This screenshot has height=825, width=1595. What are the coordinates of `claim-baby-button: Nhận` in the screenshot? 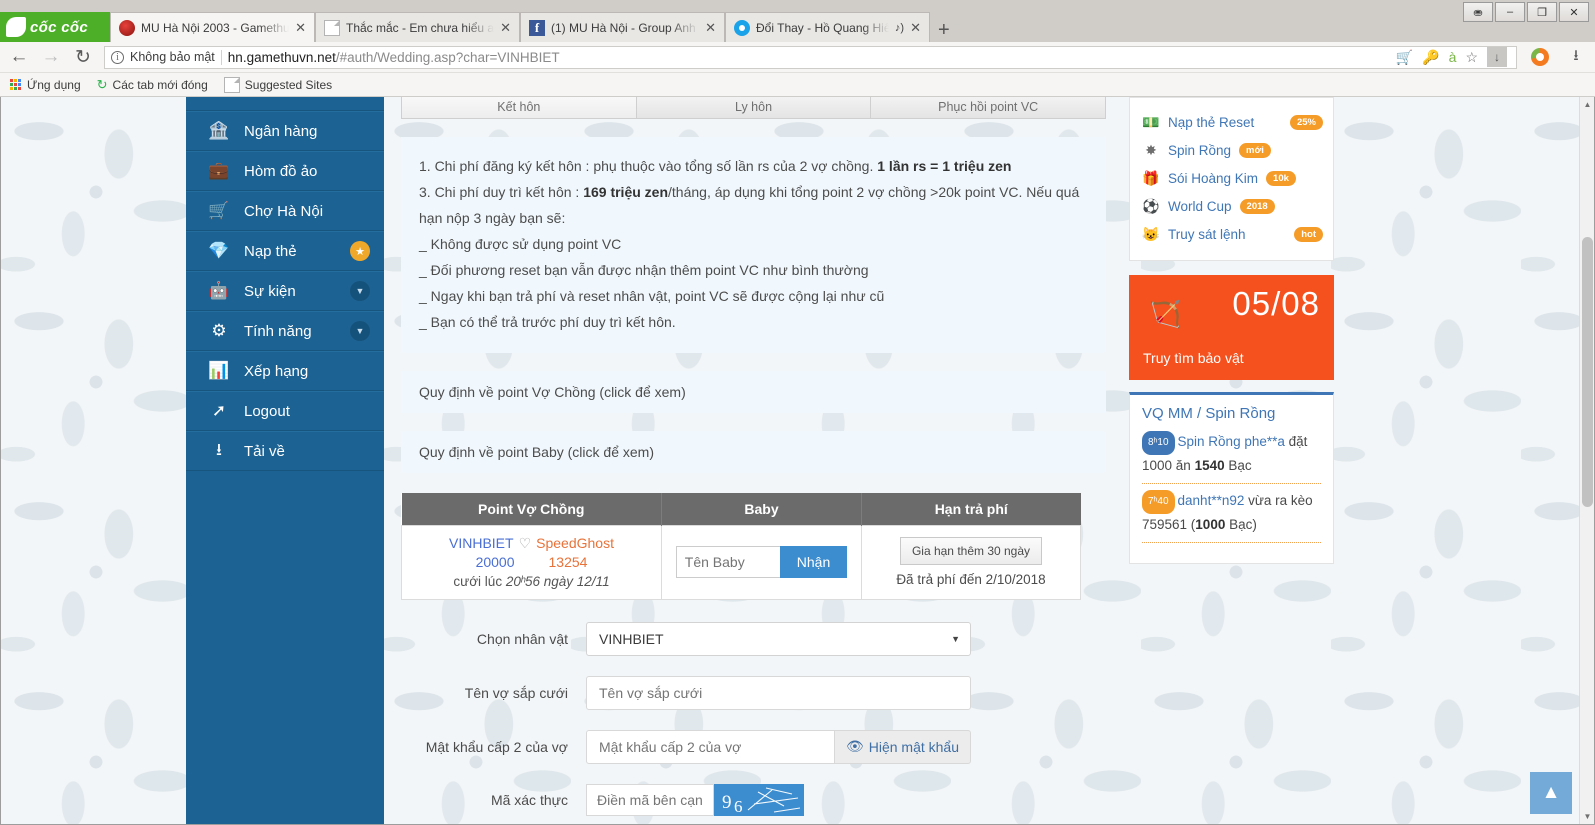 It's located at (813, 562).